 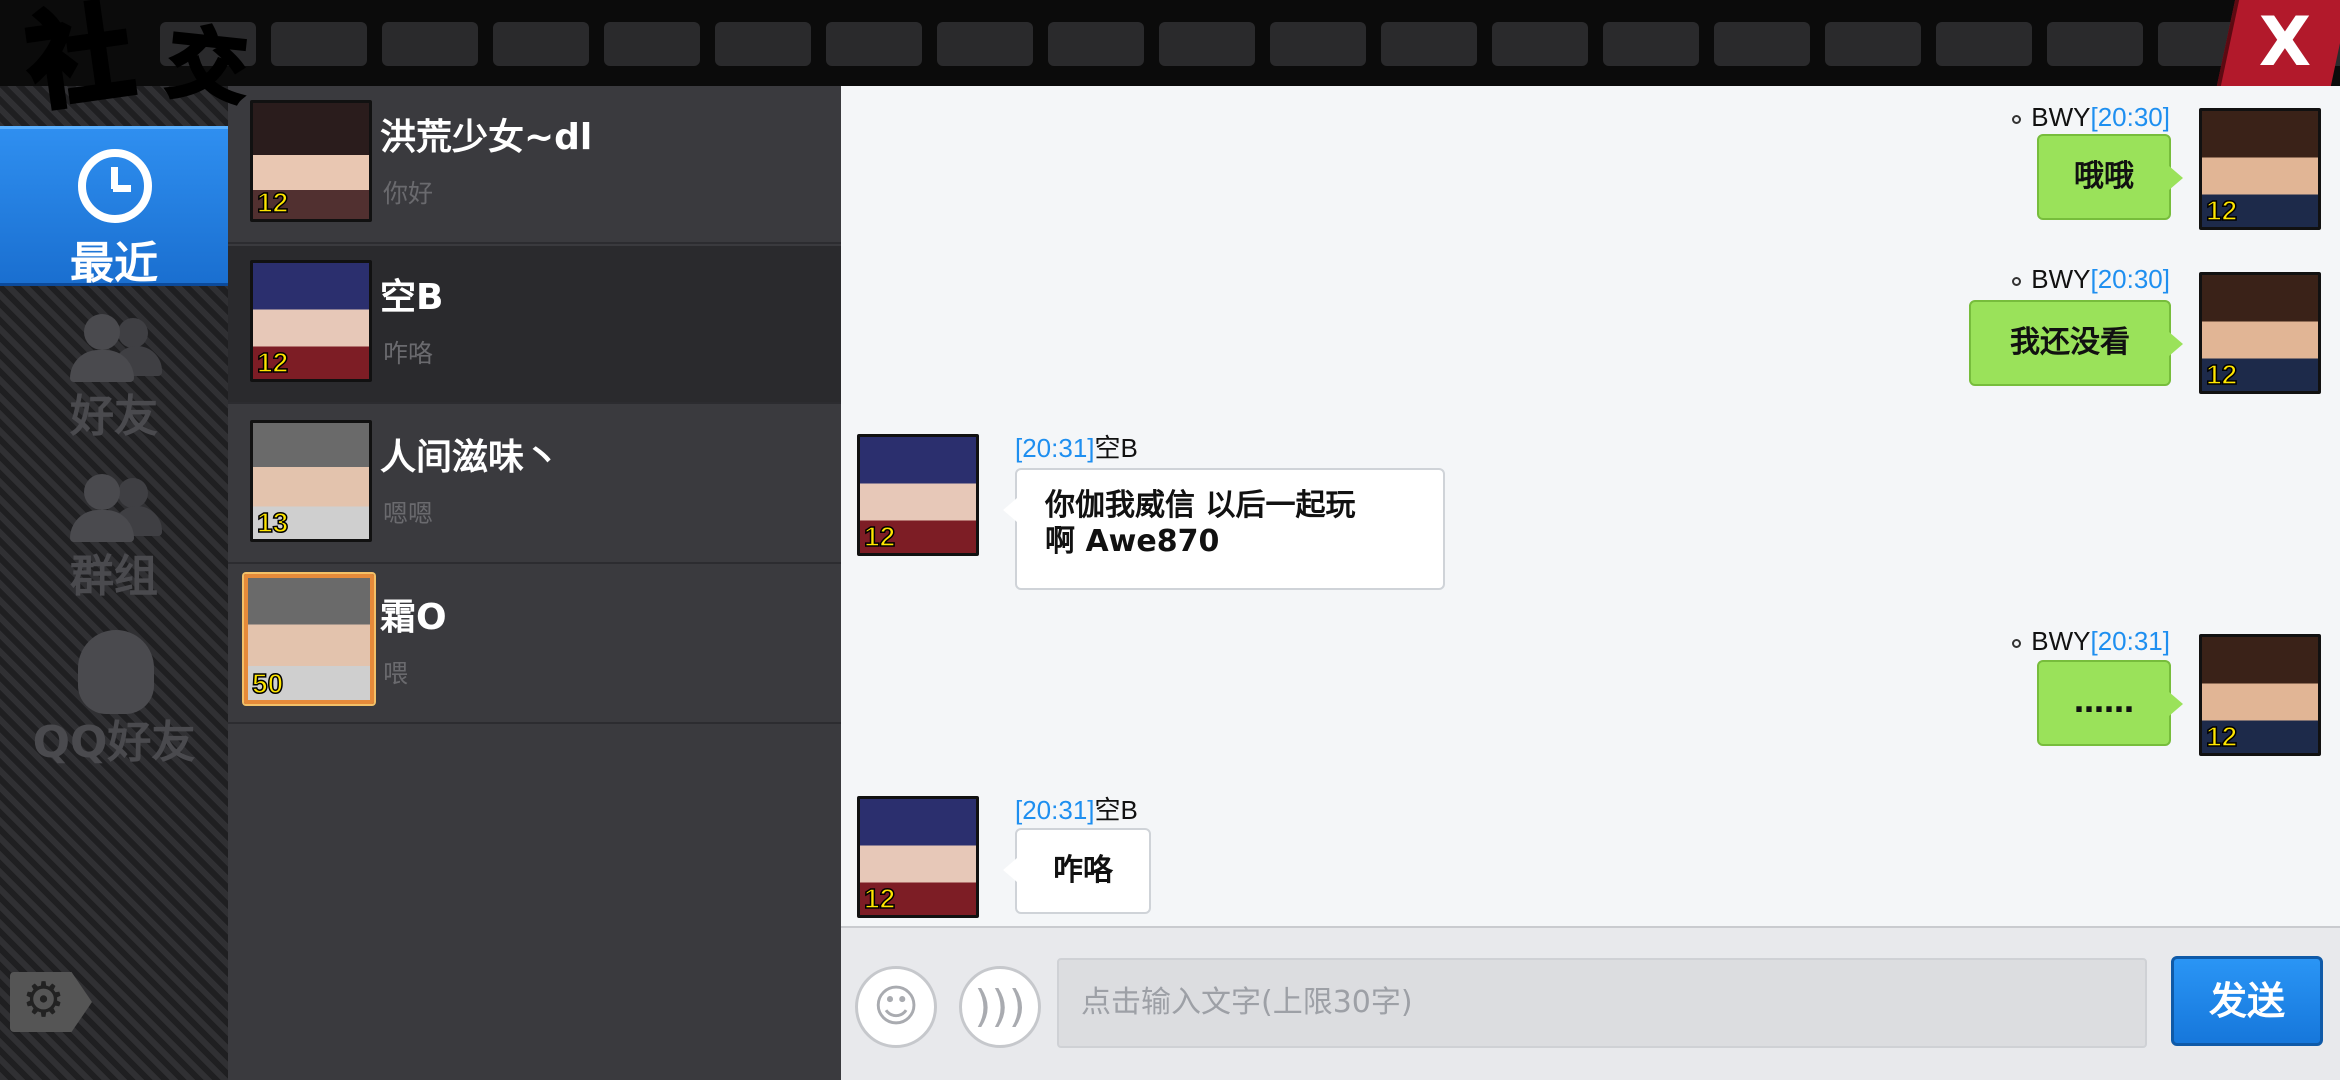 I want to click on sound-wave-icon: ))), so click(x=1000, y=1006).